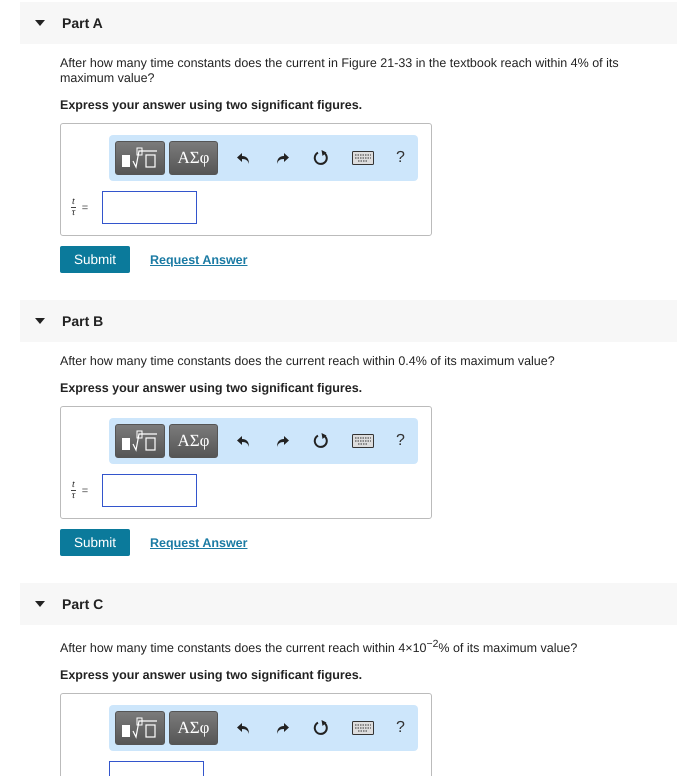  I want to click on part-title: Part A, so click(82, 23).